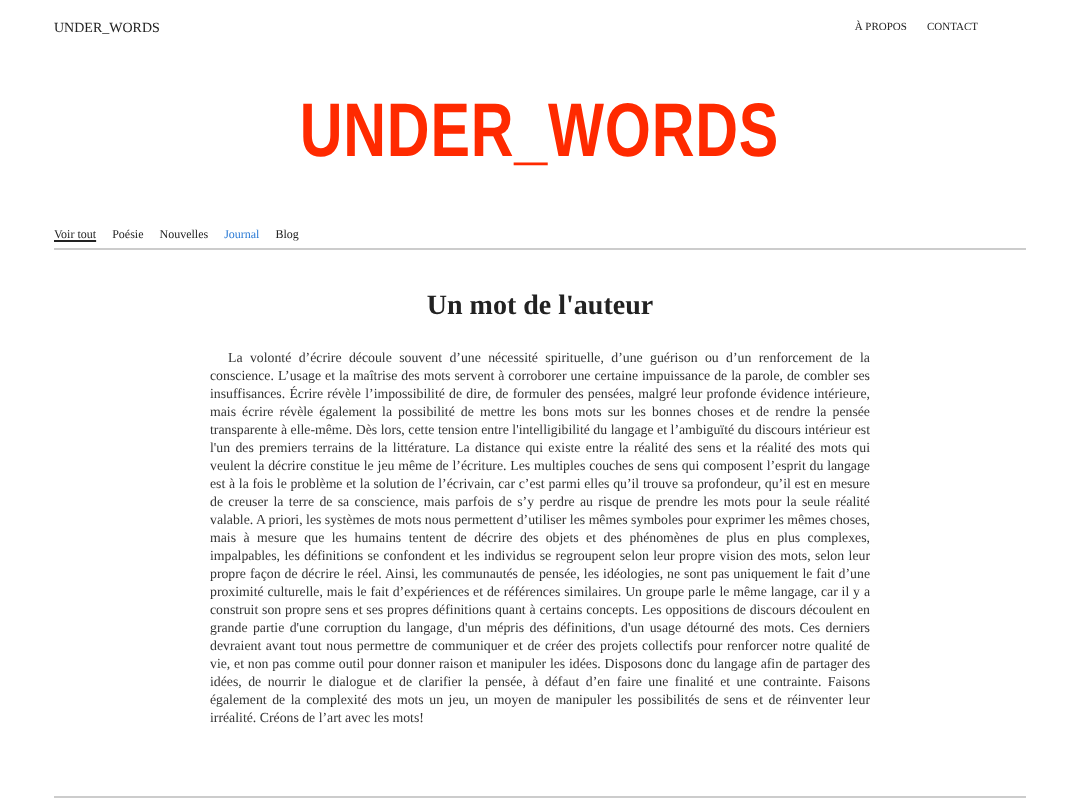  What do you see at coordinates (540, 308) in the screenshot?
I see `article-title: Un mot de l'auteur` at bounding box center [540, 308].